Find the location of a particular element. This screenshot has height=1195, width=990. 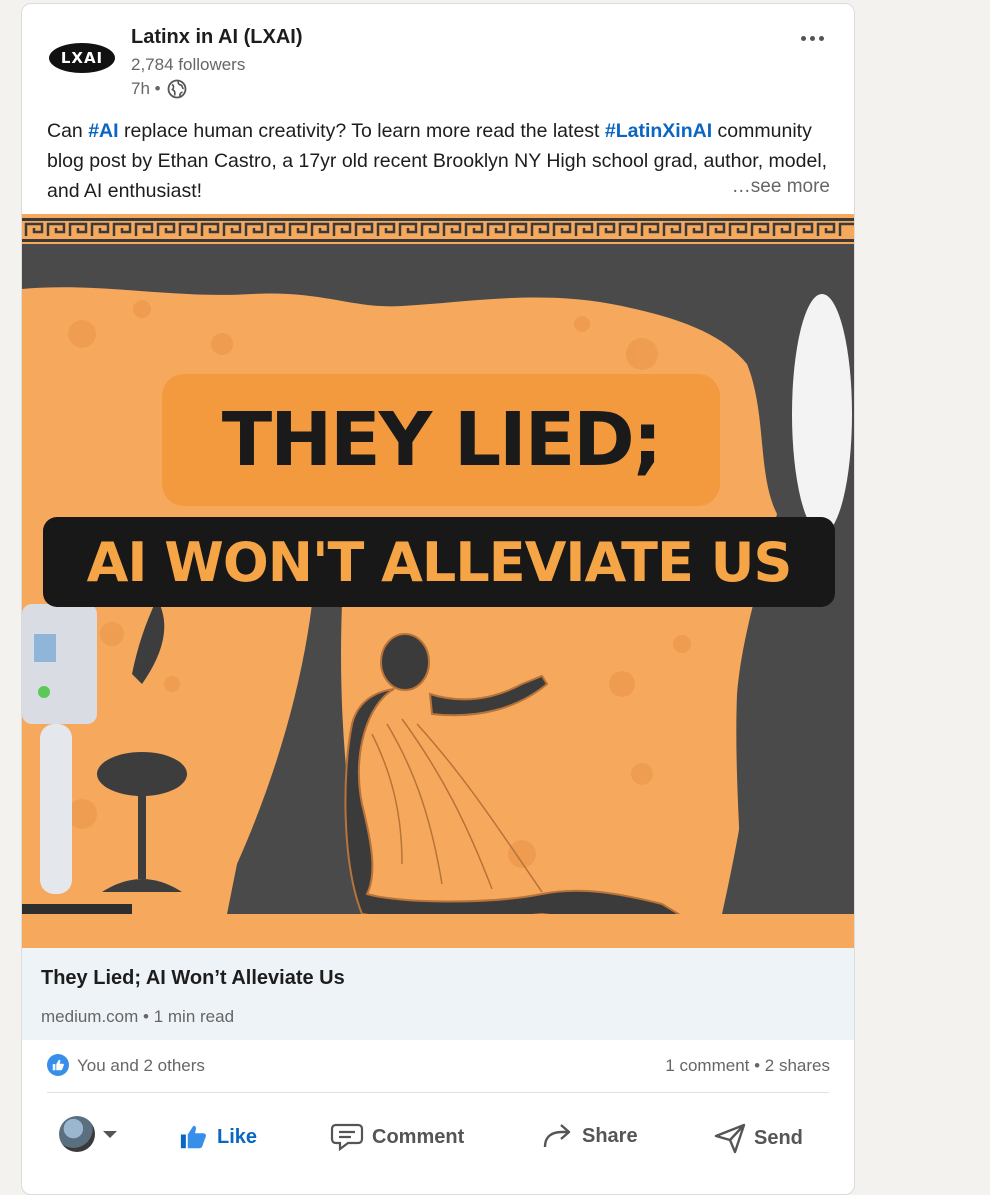

actor-selector is located at coordinates (88, 1134).